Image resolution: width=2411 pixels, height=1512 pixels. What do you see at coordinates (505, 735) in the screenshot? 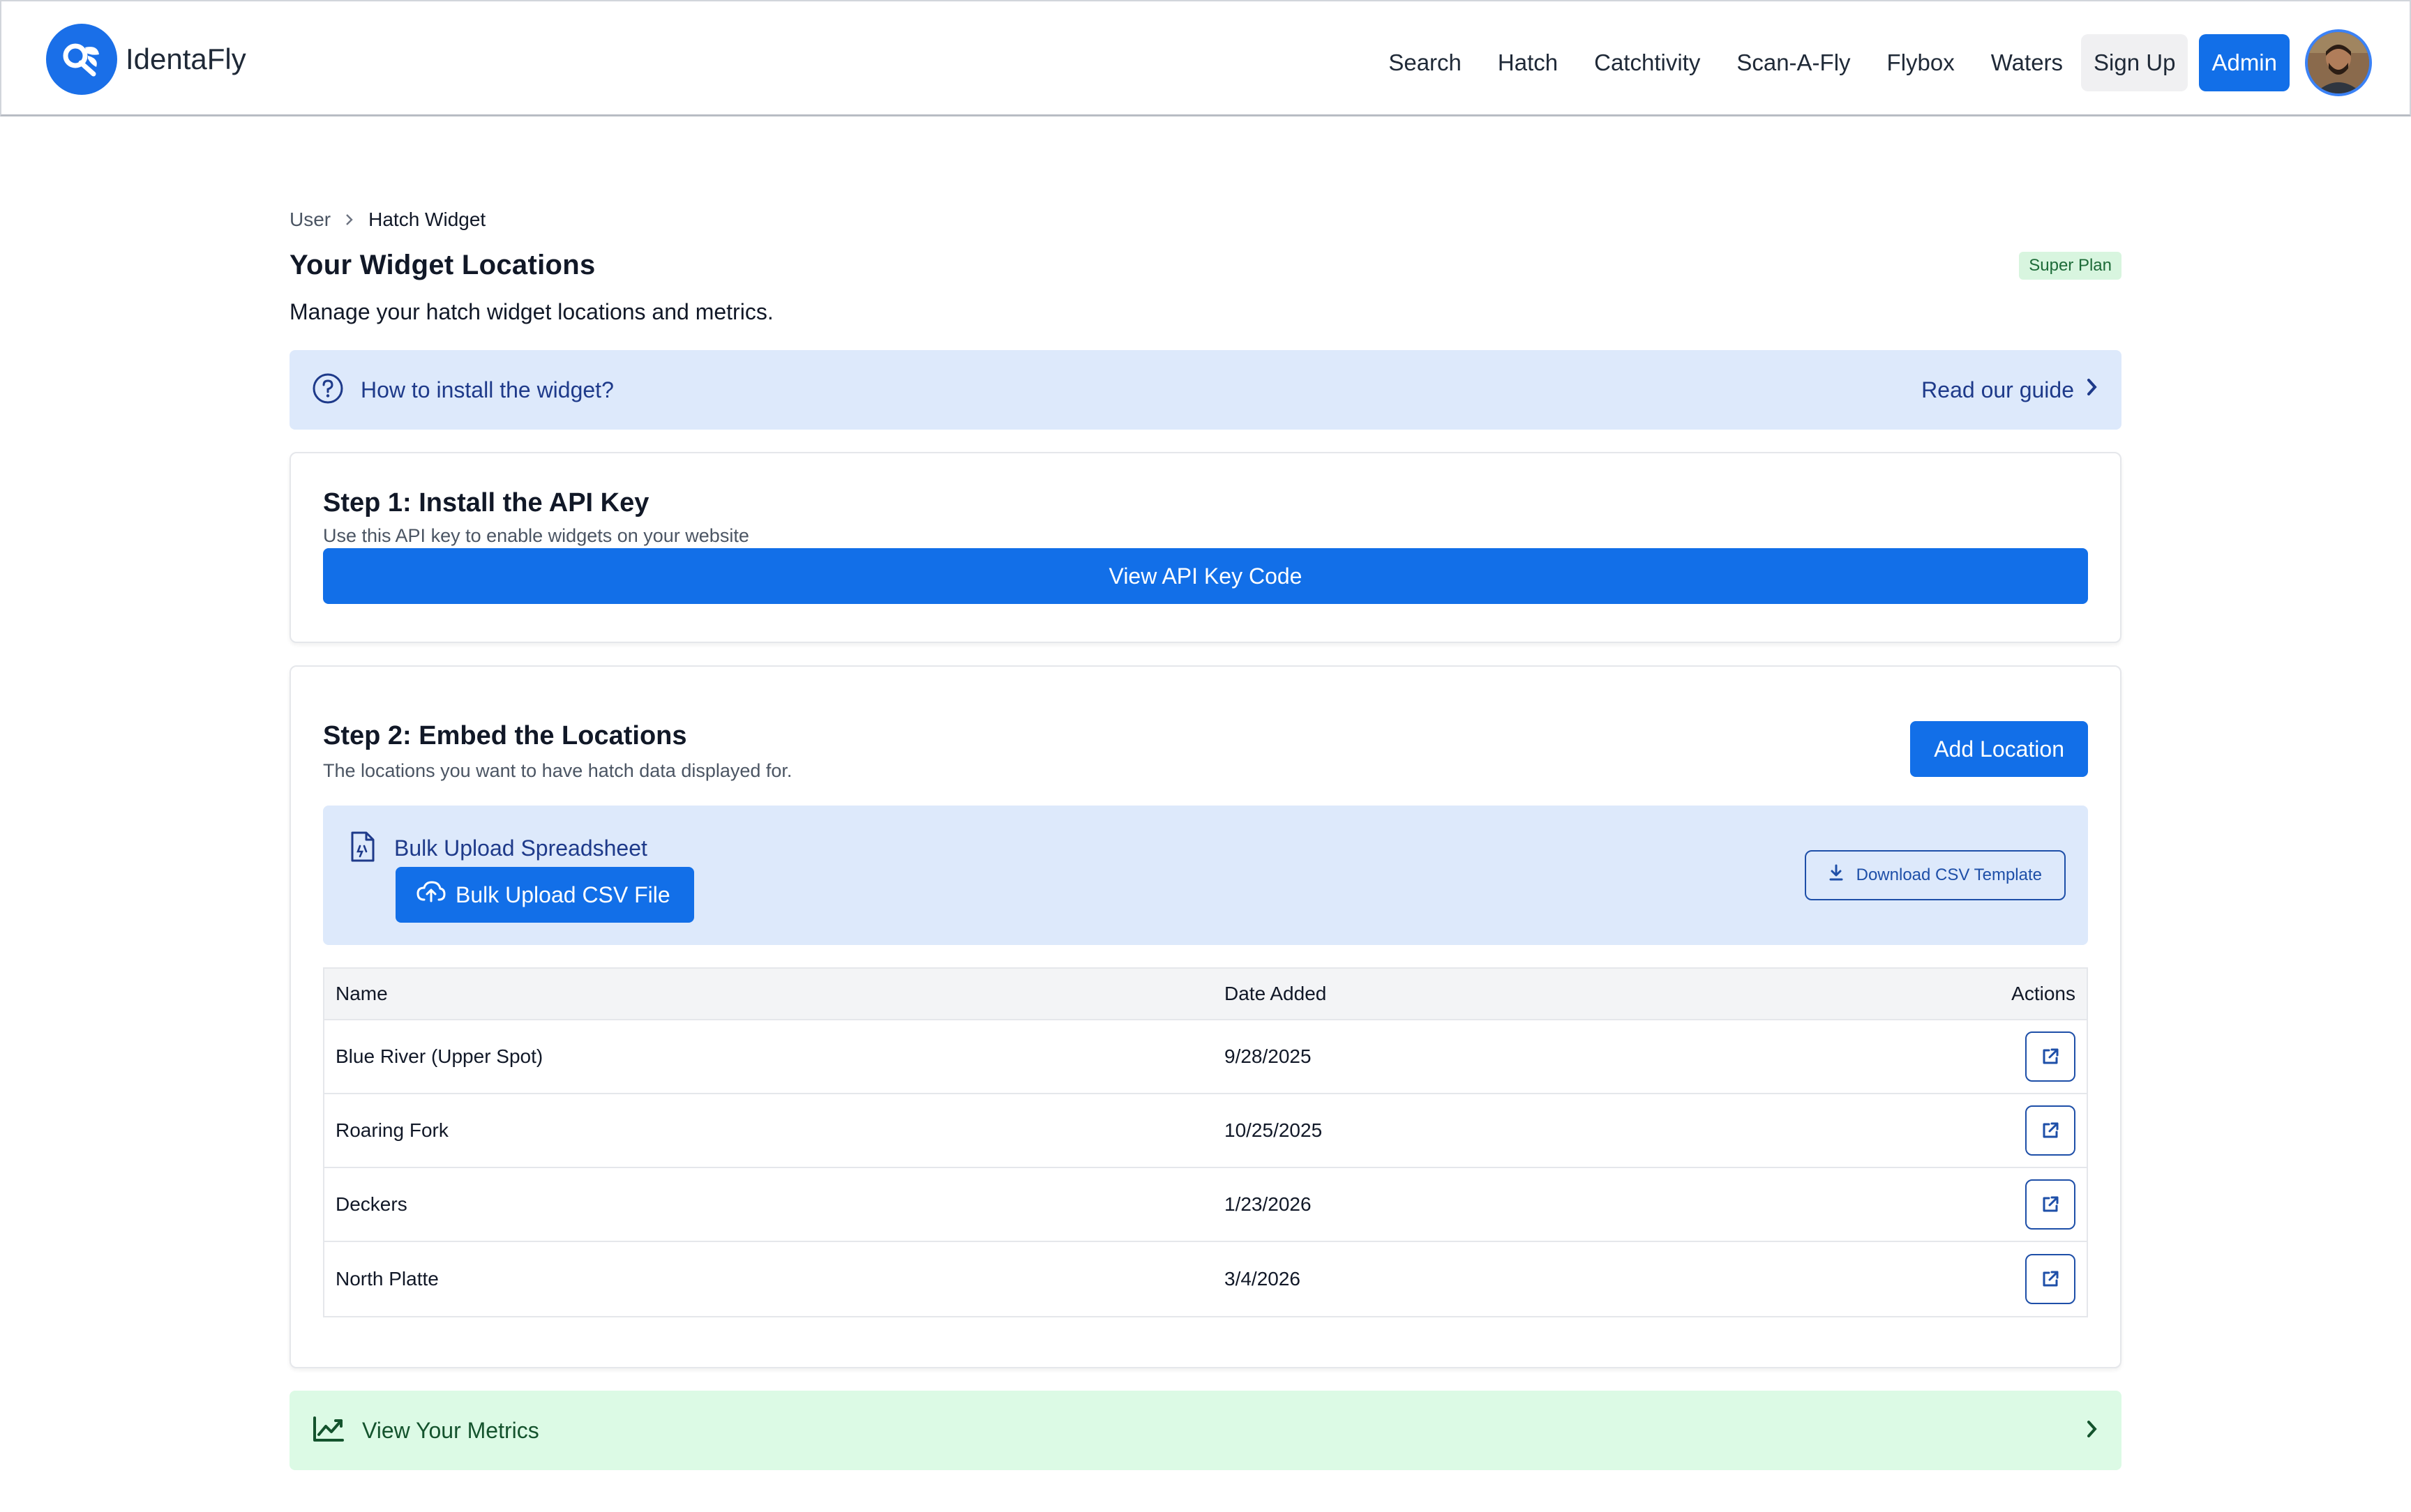
I see `step2-title: Step 2: Embed the Locations` at bounding box center [505, 735].